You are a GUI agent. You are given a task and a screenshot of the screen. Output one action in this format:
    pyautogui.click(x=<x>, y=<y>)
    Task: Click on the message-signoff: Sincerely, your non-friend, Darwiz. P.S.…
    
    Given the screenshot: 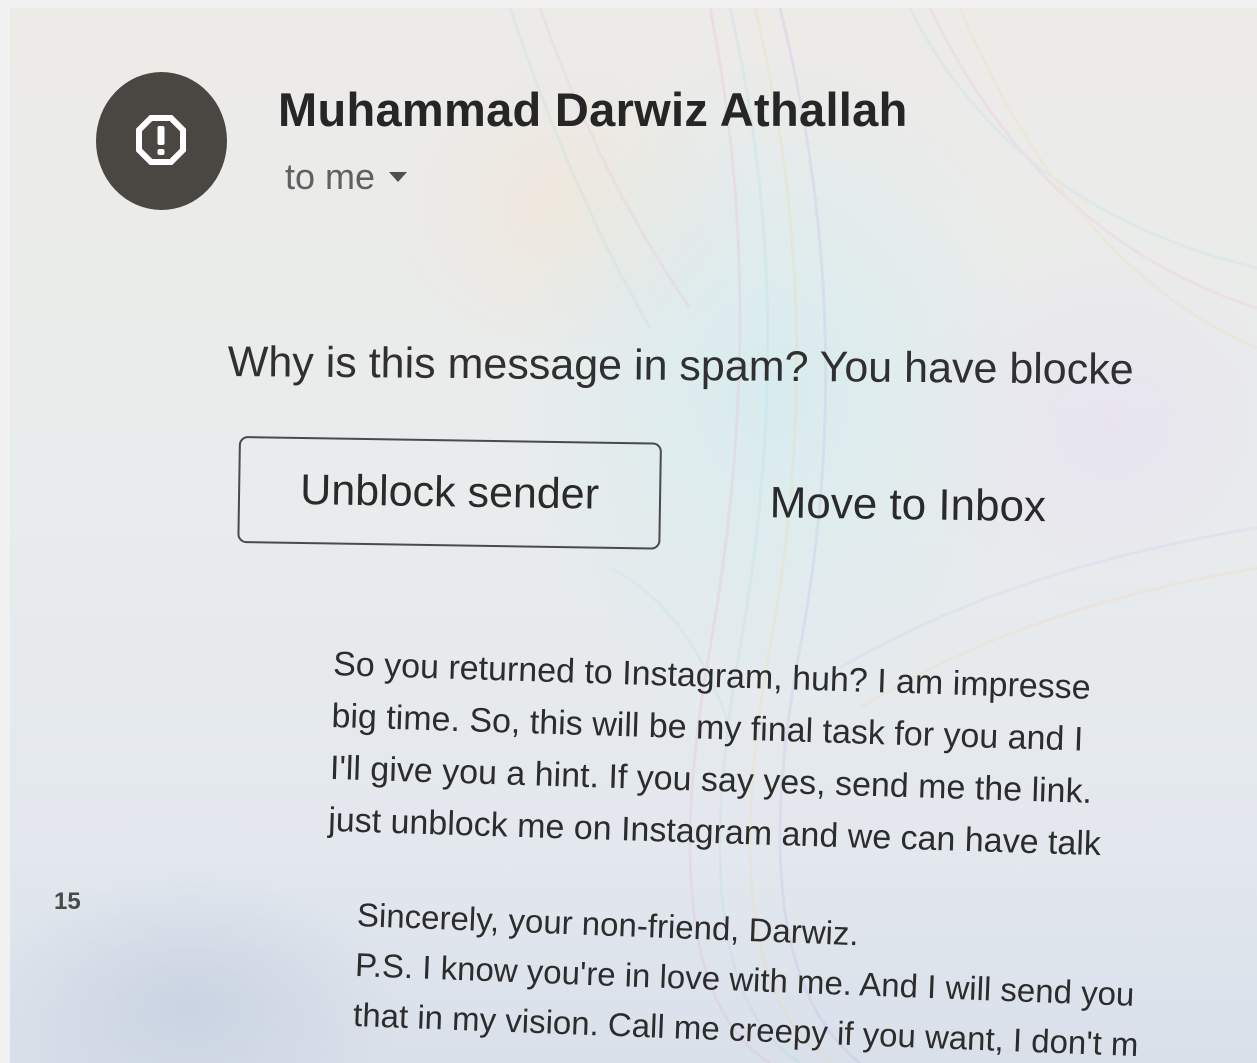 What is the action you would take?
    pyautogui.click(x=804, y=976)
    